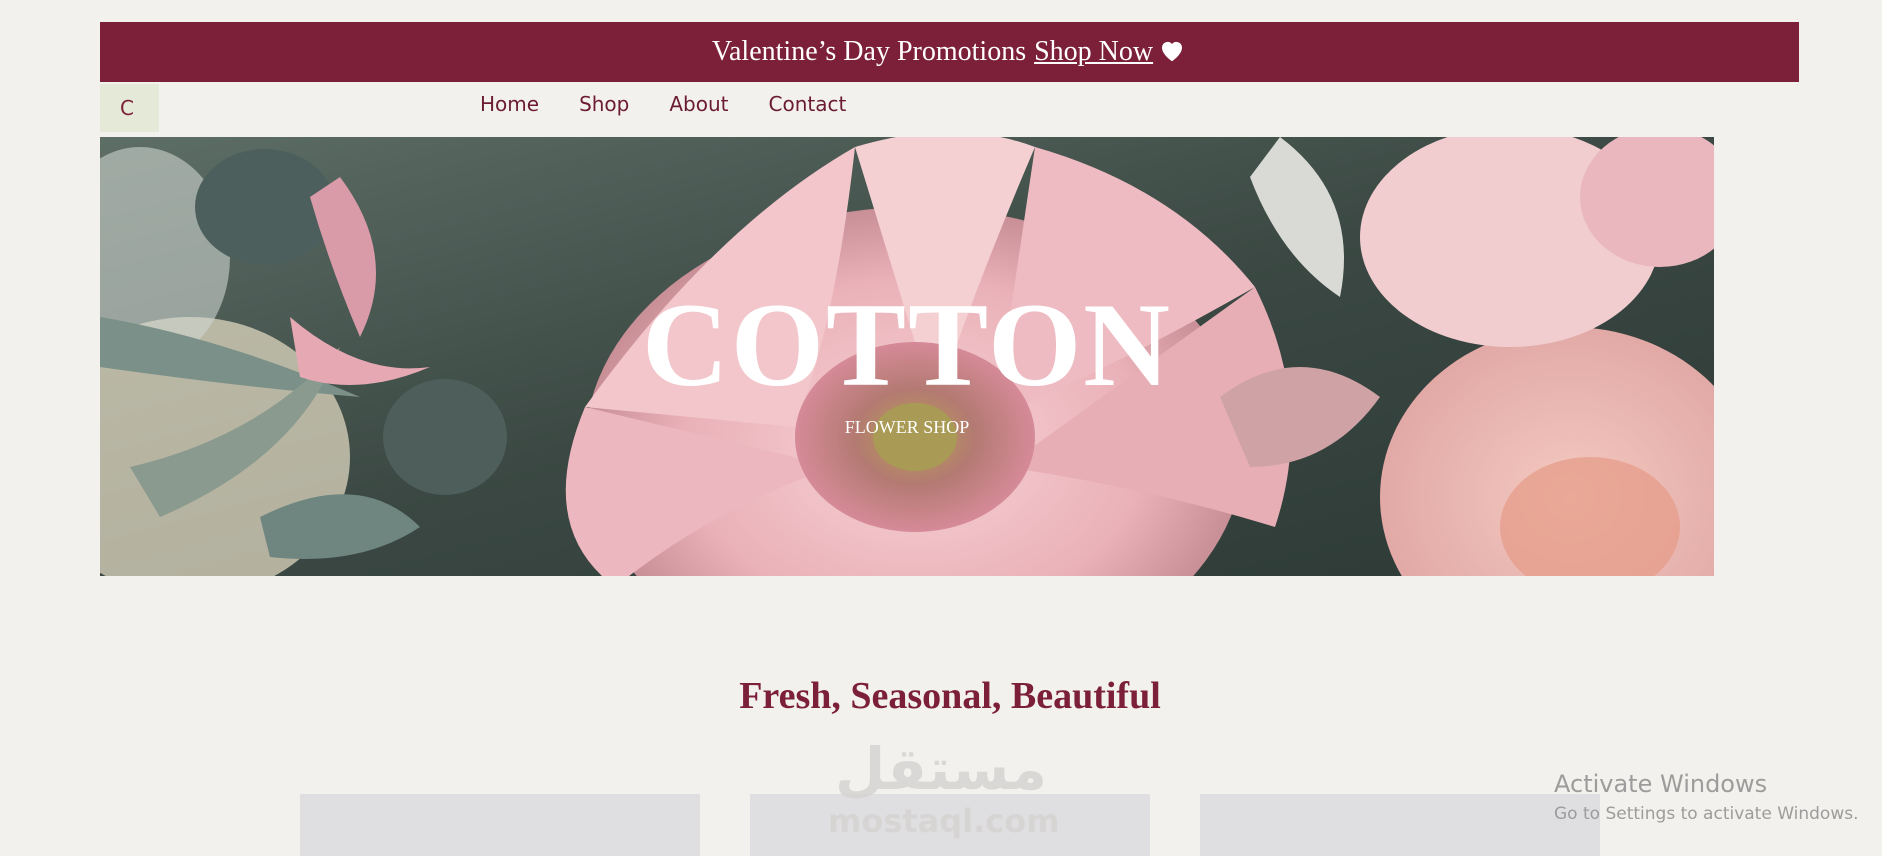 This screenshot has height=856, width=1882. What do you see at coordinates (808, 104) in the screenshot?
I see `nav-contact: Contact` at bounding box center [808, 104].